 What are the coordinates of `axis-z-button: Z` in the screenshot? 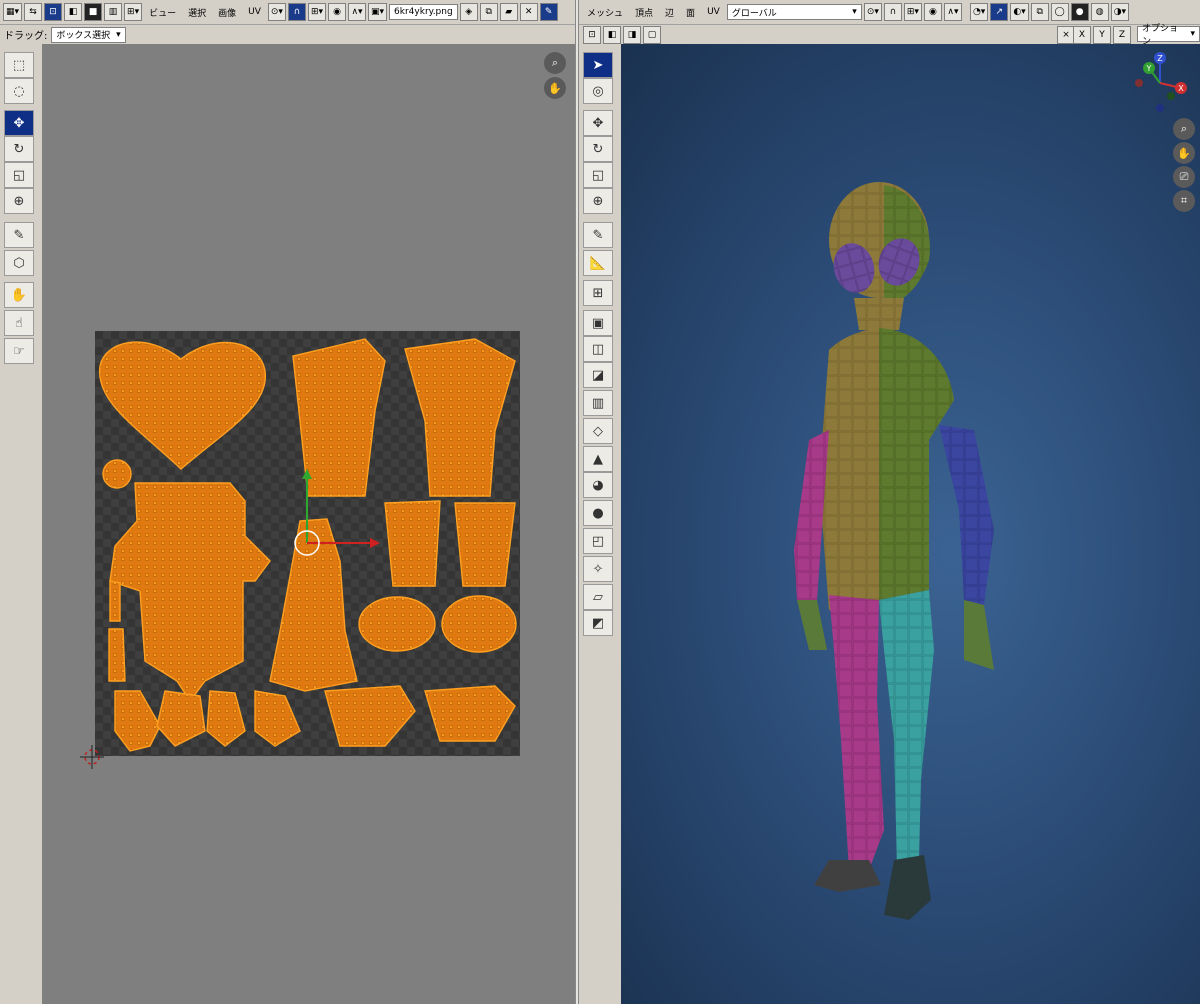 It's located at (1122, 35).